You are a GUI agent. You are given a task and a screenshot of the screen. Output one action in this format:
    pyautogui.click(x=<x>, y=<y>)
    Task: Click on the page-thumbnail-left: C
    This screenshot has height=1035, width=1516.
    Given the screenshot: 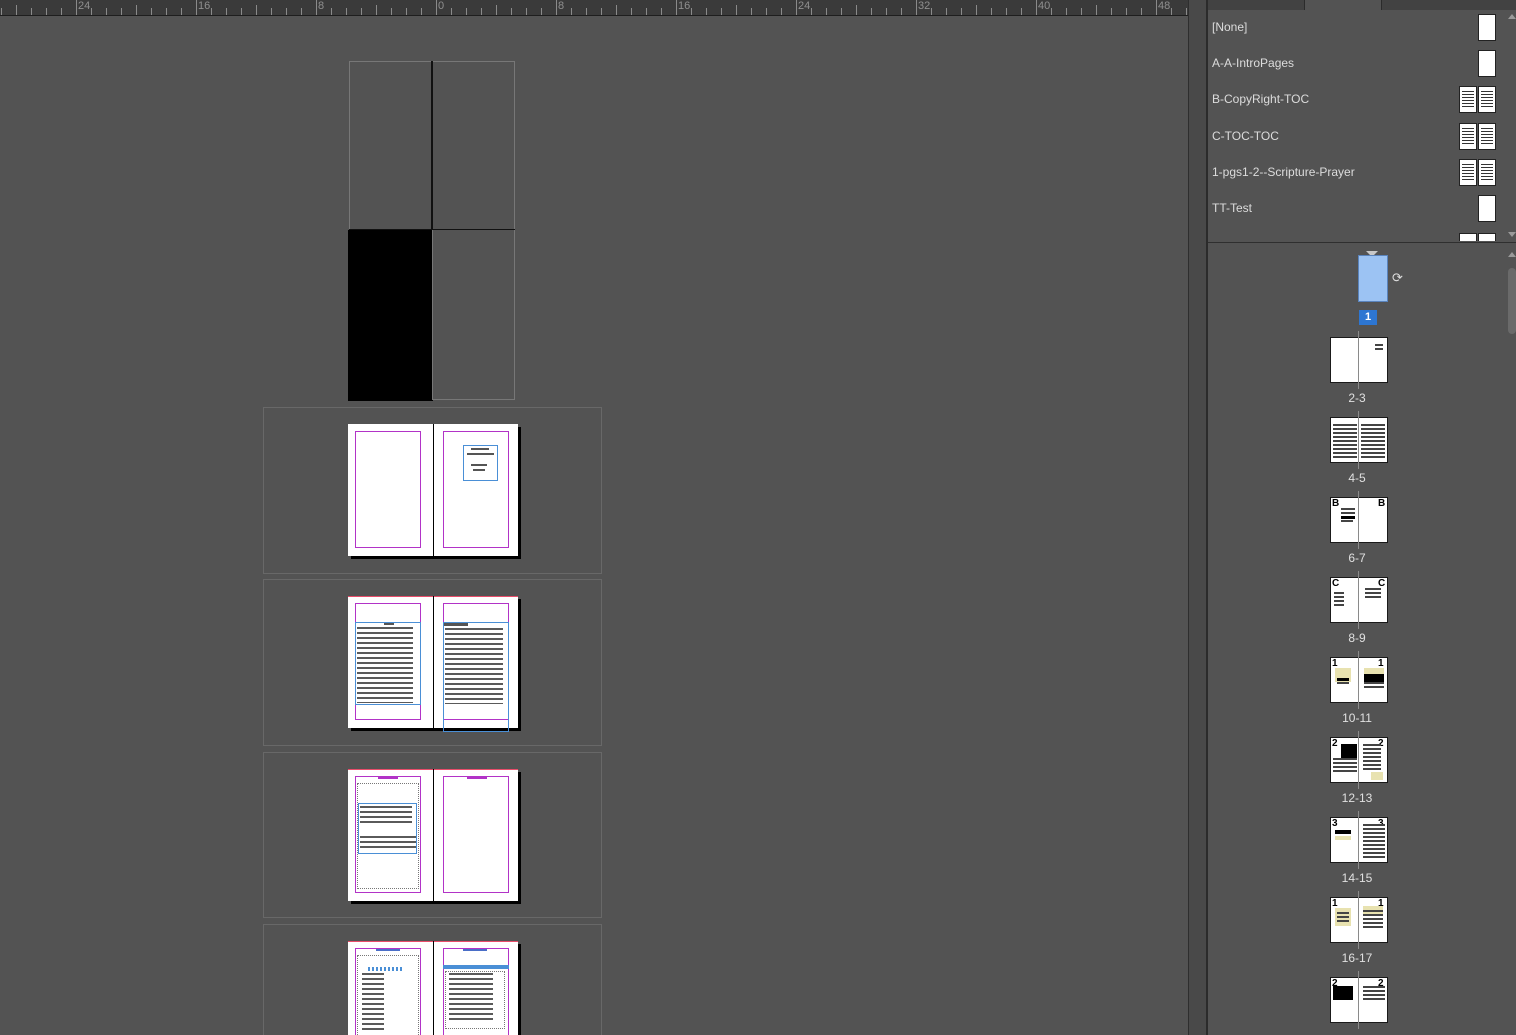 What is the action you would take?
    pyautogui.click(x=1344, y=600)
    